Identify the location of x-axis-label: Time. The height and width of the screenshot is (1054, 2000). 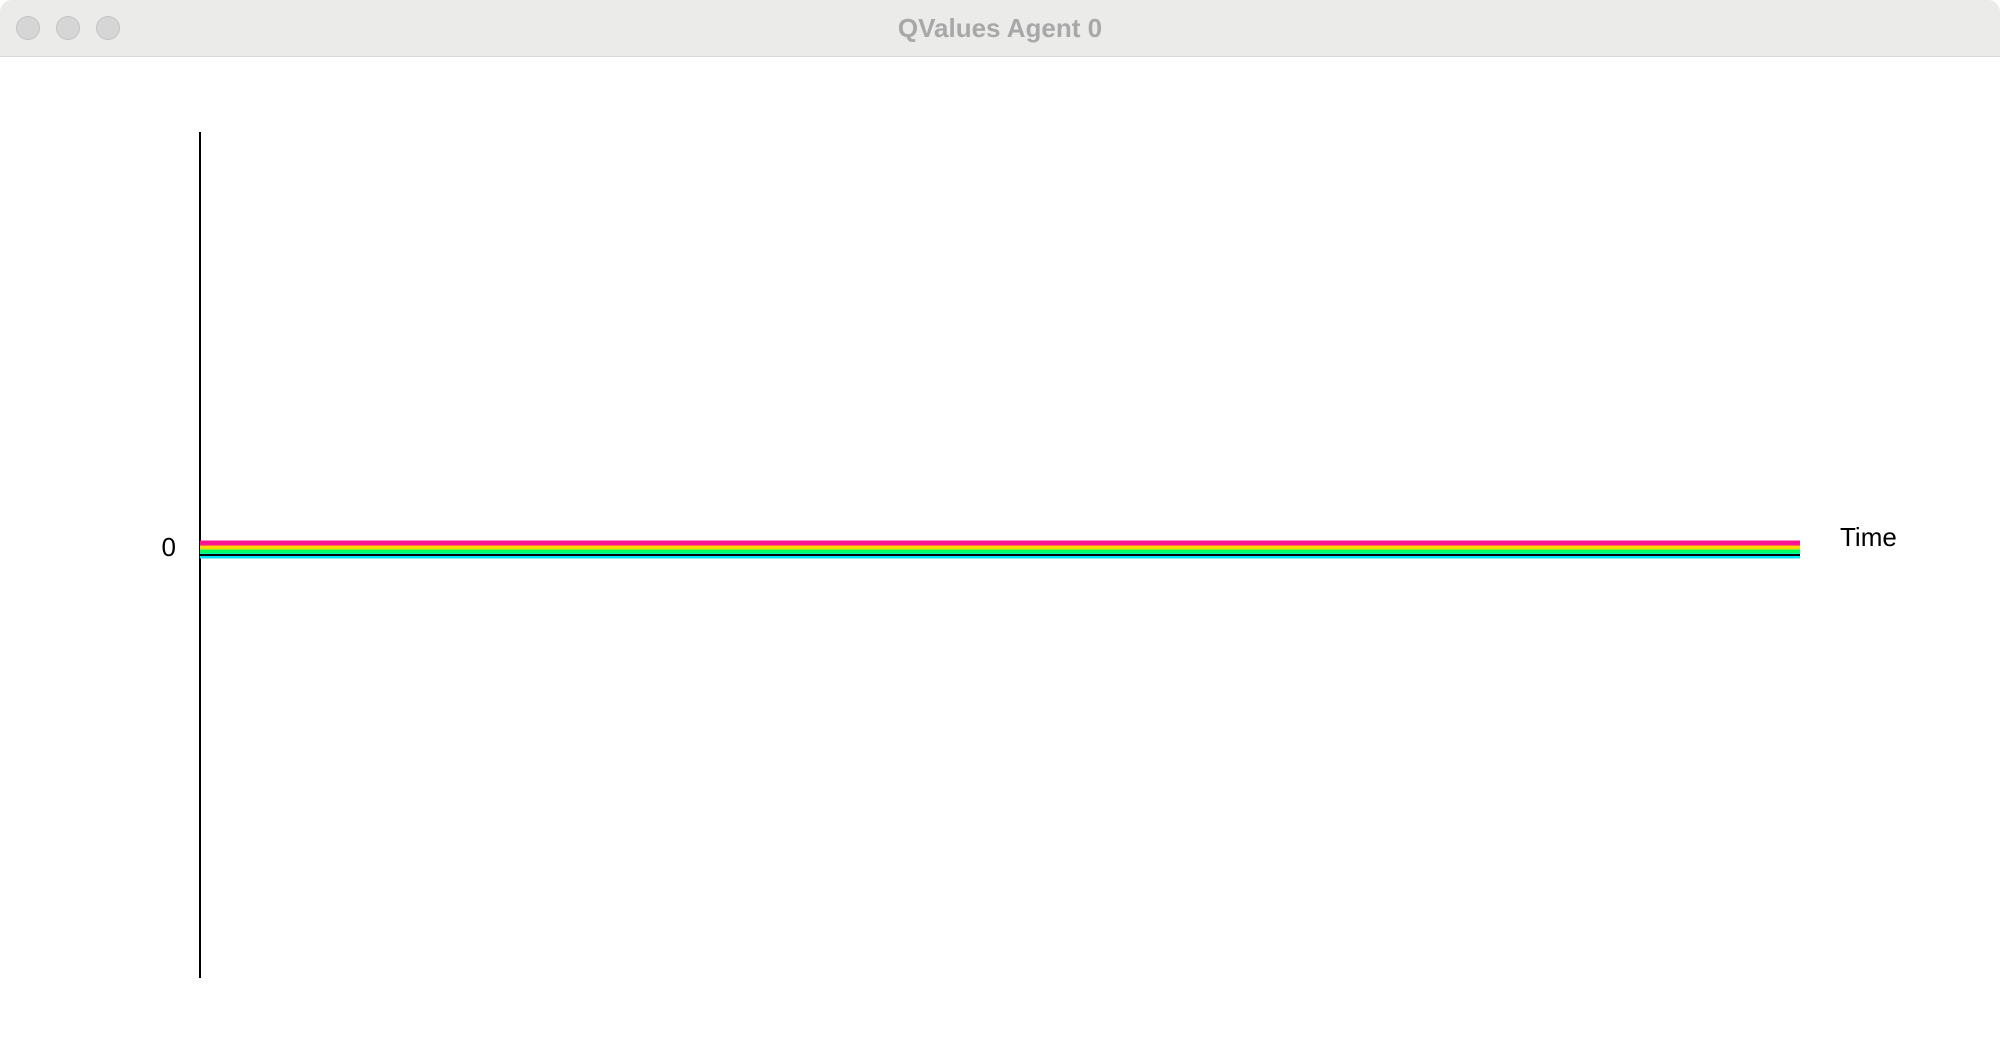
(1868, 537).